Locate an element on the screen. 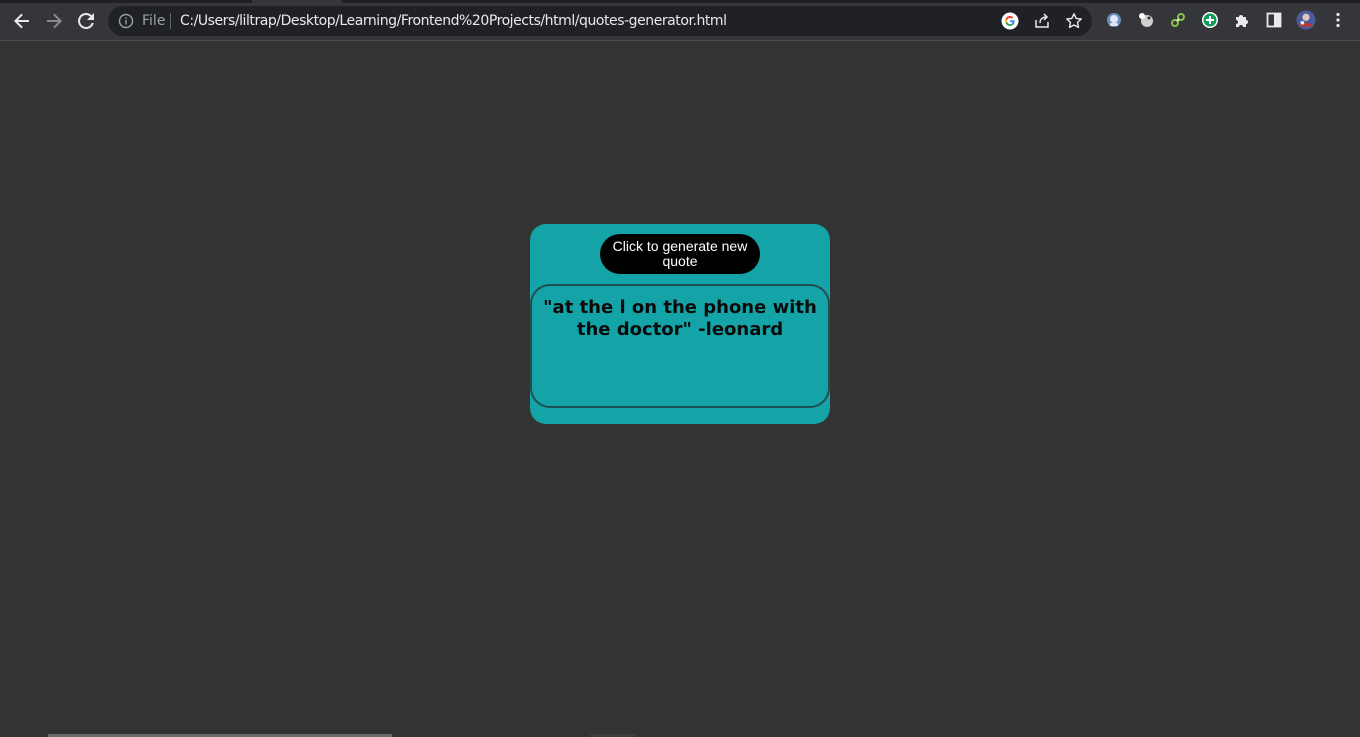  avatar is located at coordinates (1306, 20).